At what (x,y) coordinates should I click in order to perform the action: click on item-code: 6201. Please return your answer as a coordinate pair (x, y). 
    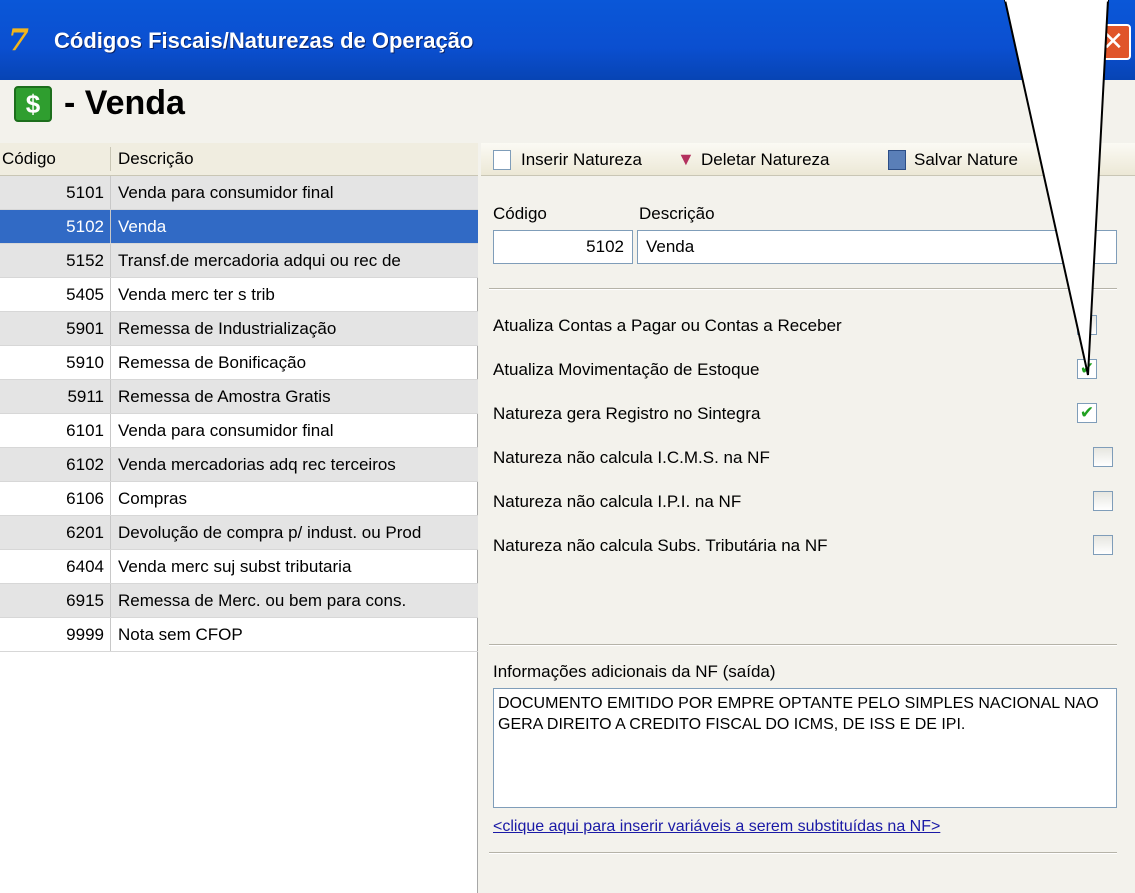
    Looking at the image, I should click on (85, 532).